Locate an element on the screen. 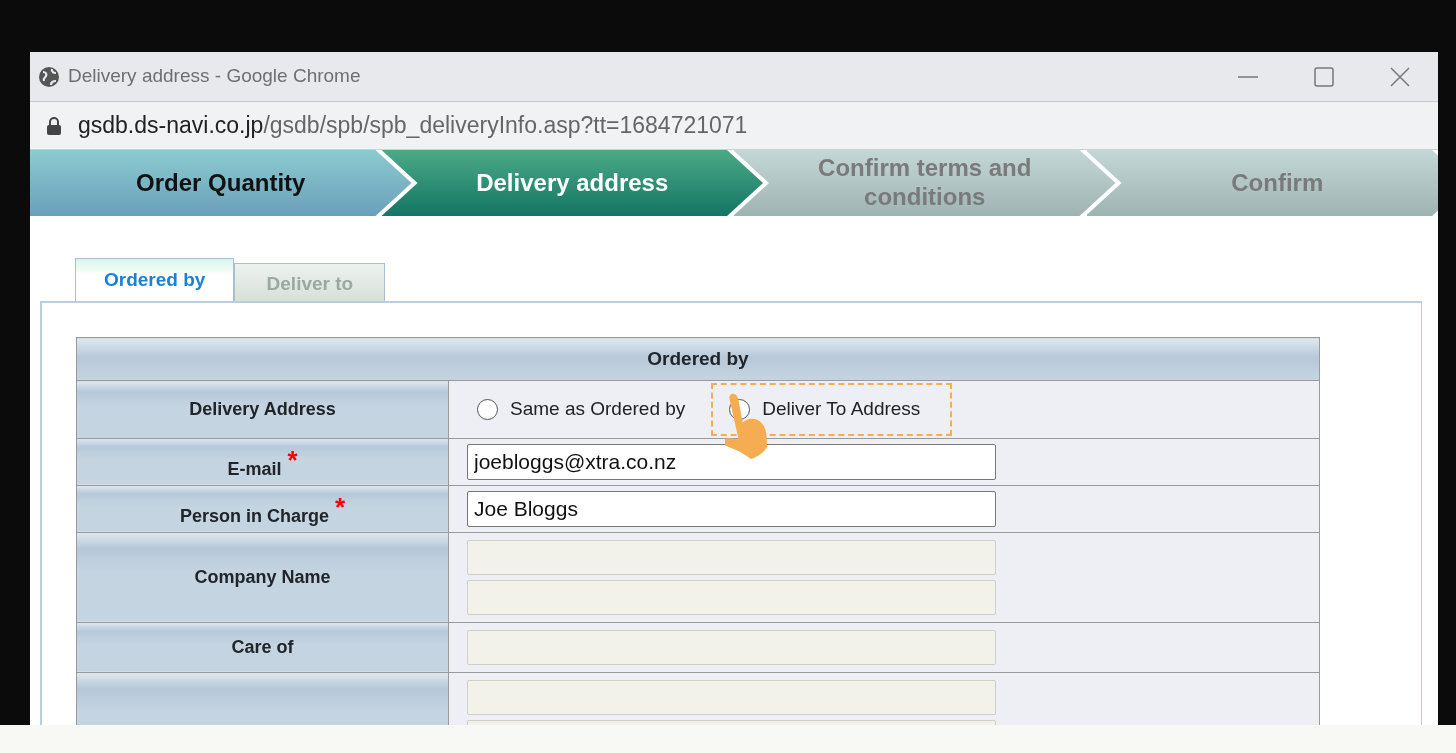  table-heading: Ordered by is located at coordinates (698, 359).